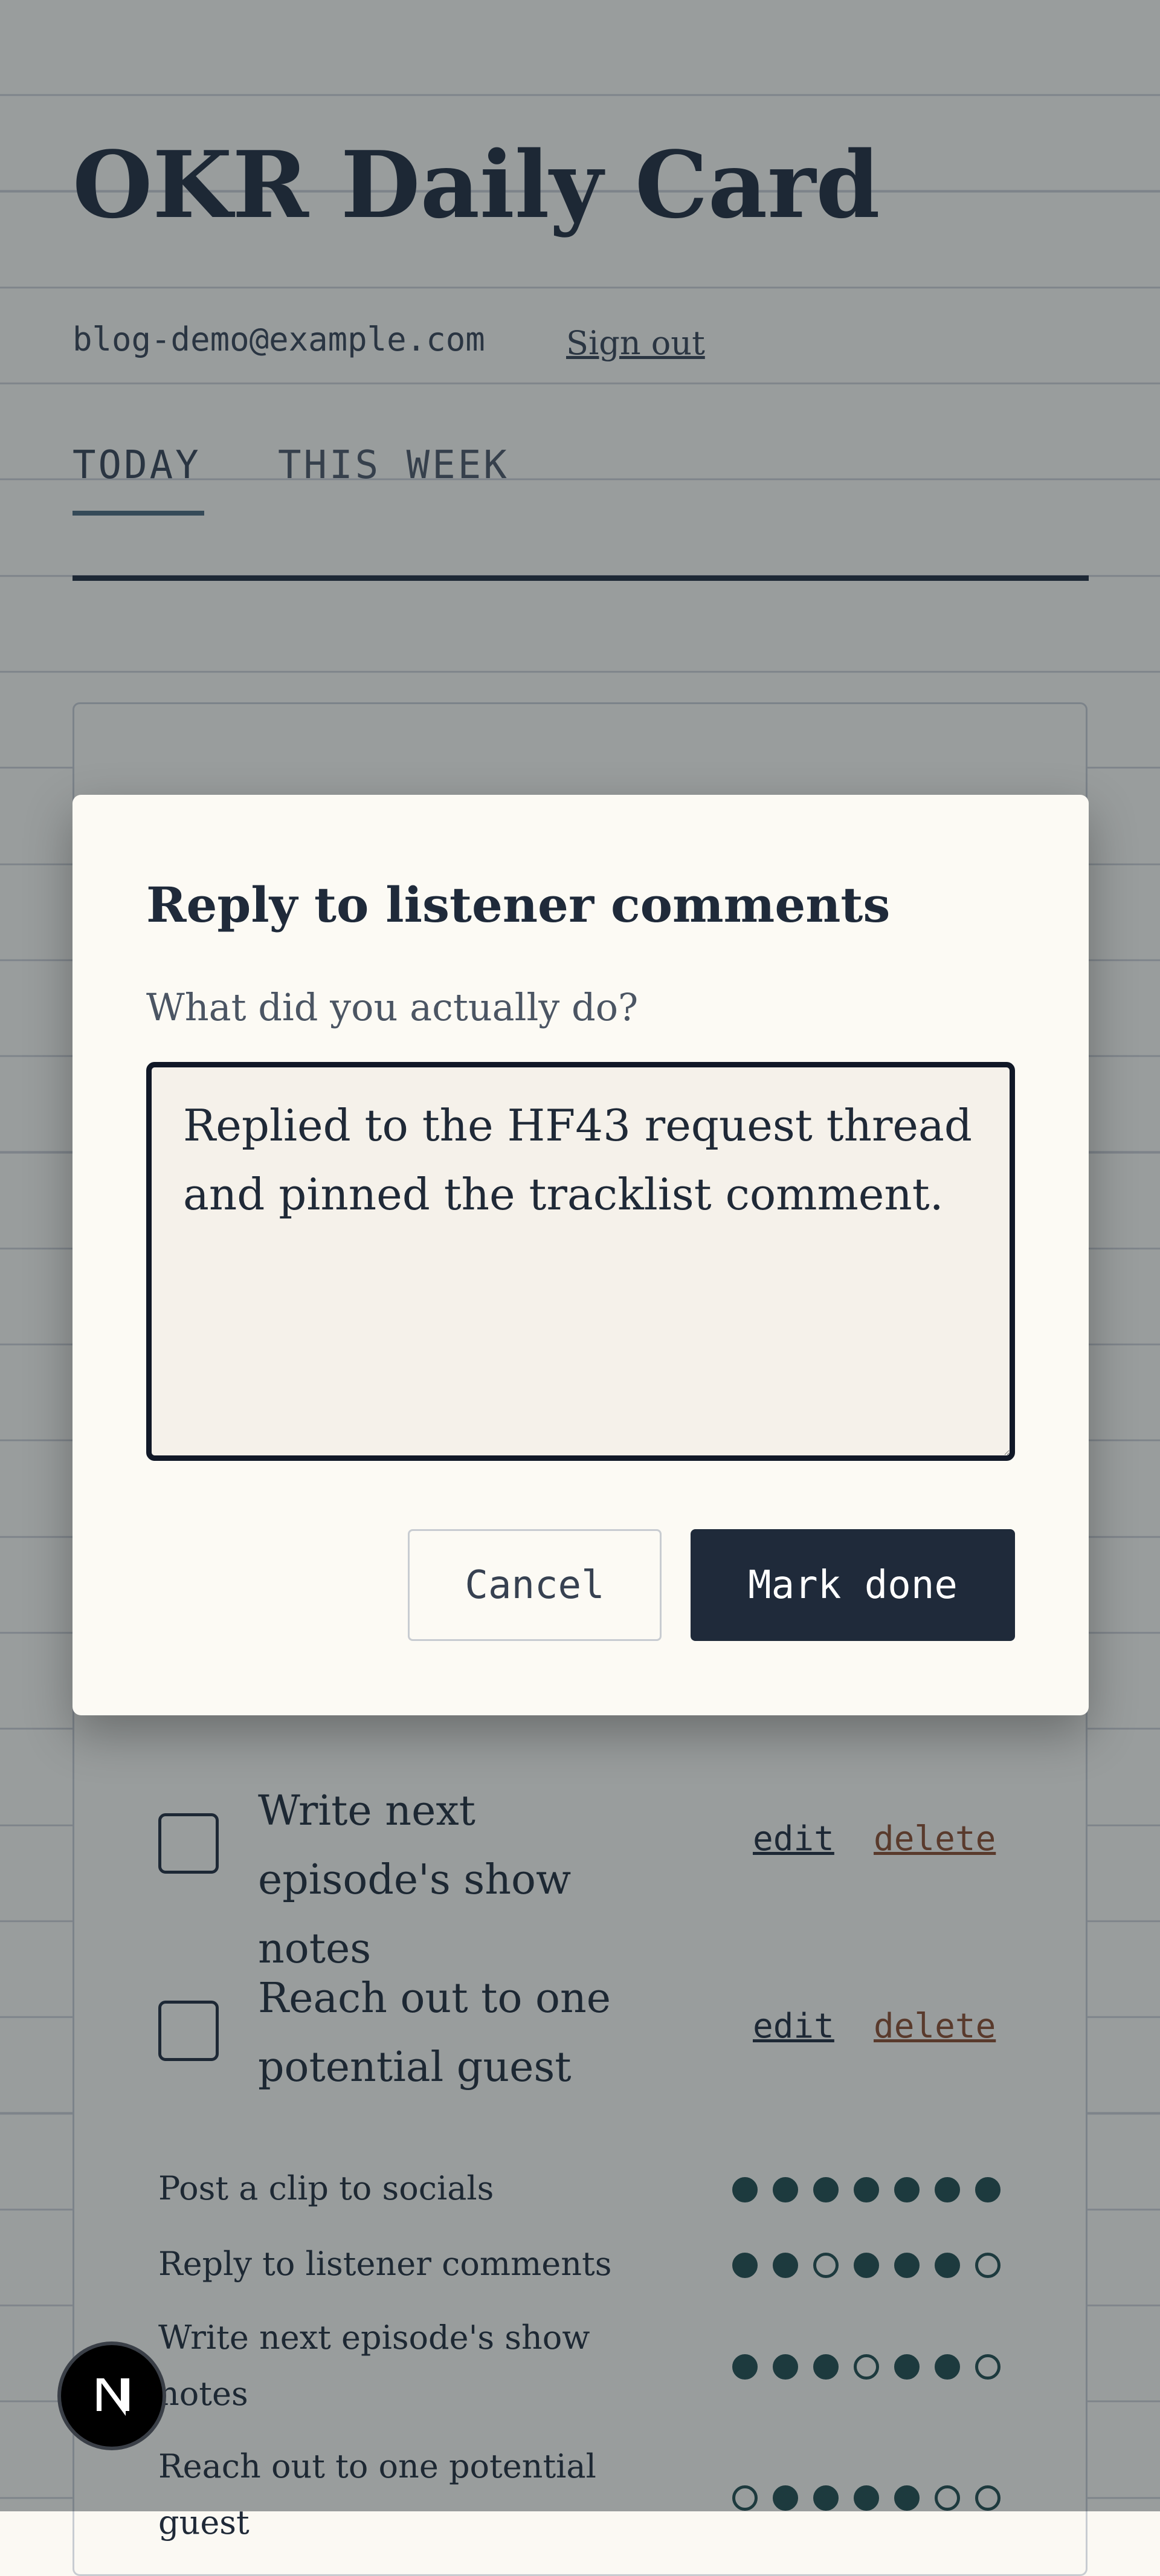 This screenshot has width=1160, height=2576. What do you see at coordinates (518, 904) in the screenshot?
I see `dialog-title: Reply to listener comments` at bounding box center [518, 904].